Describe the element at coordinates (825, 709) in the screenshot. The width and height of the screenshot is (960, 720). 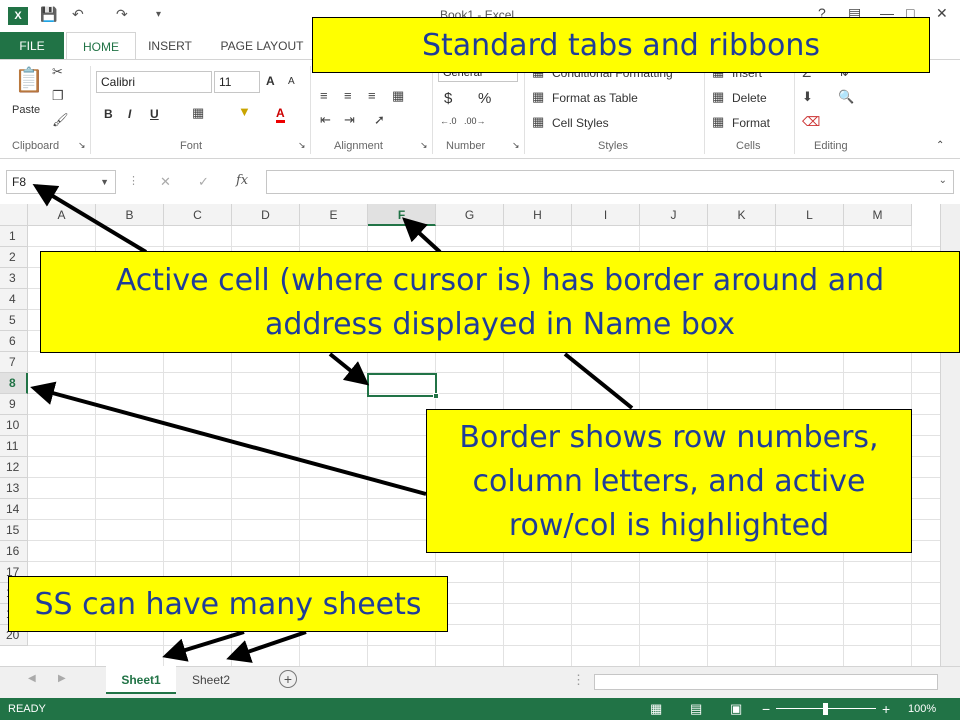
I see `zoom-slider-thumb` at that location.